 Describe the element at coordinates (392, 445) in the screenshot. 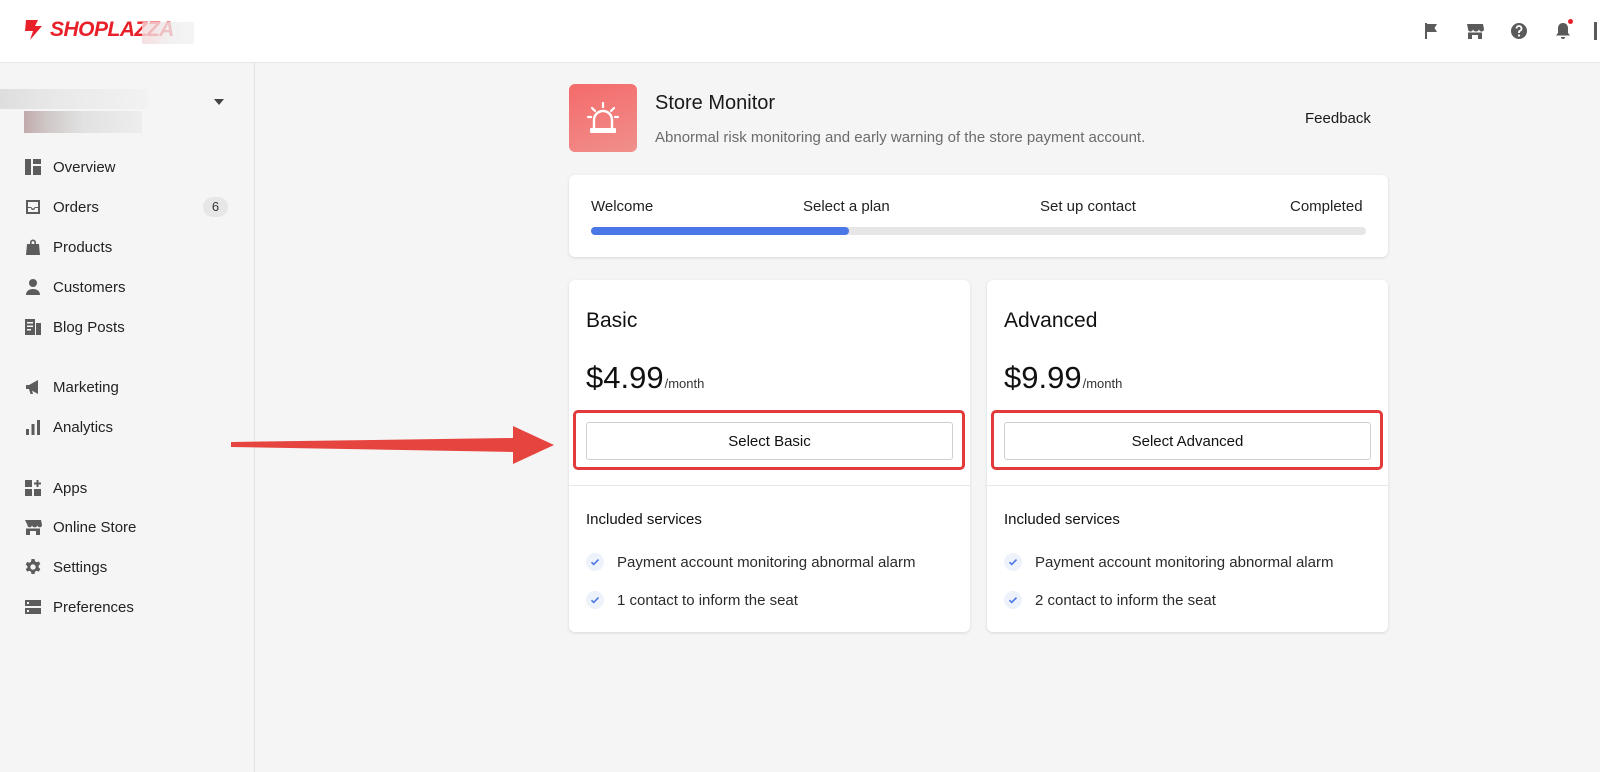

I see `annotation-arrow-icon` at that location.